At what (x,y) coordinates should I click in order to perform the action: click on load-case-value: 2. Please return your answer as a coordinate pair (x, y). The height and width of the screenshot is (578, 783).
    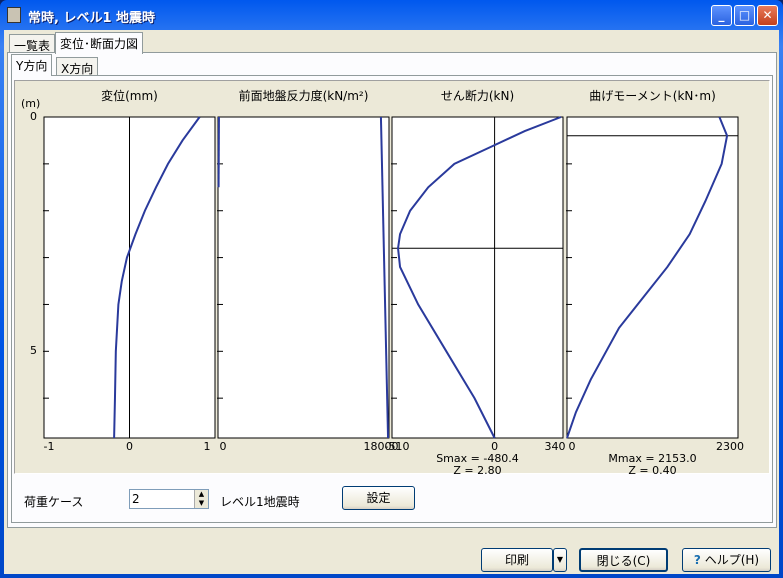
    Looking at the image, I should click on (136, 499).